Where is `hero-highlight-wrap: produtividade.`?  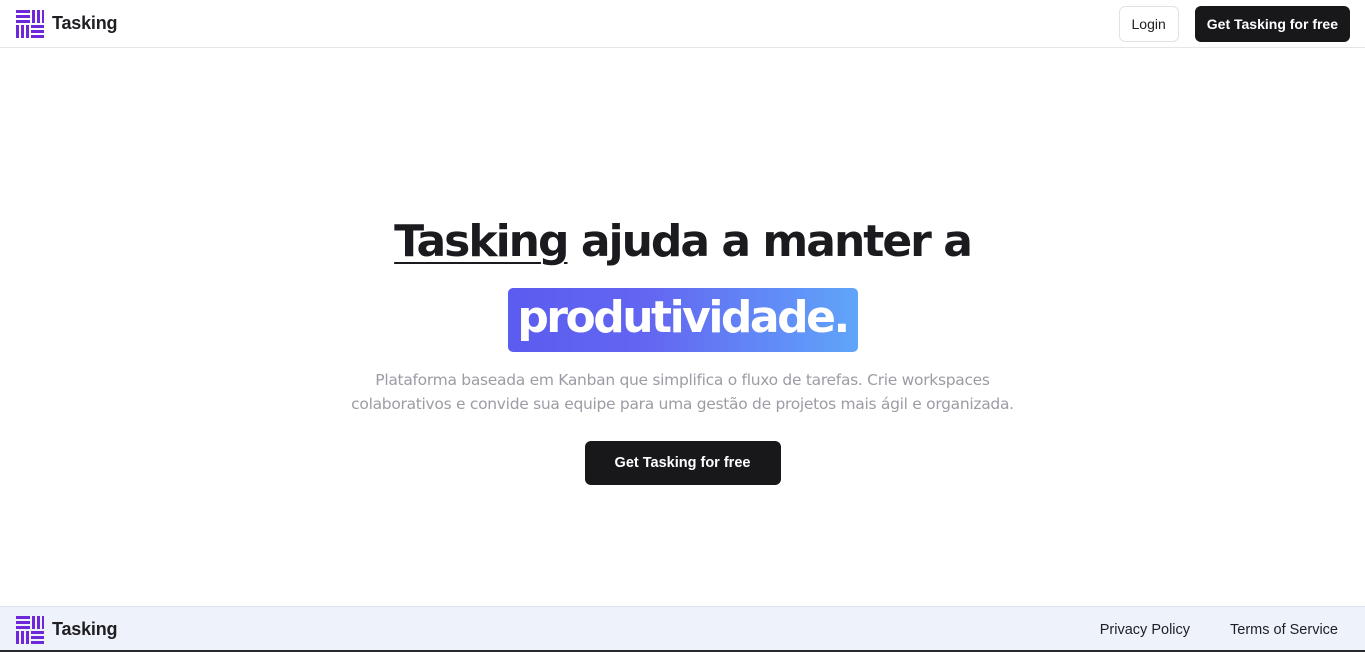
hero-highlight-wrap: produtividade. is located at coordinates (682, 320).